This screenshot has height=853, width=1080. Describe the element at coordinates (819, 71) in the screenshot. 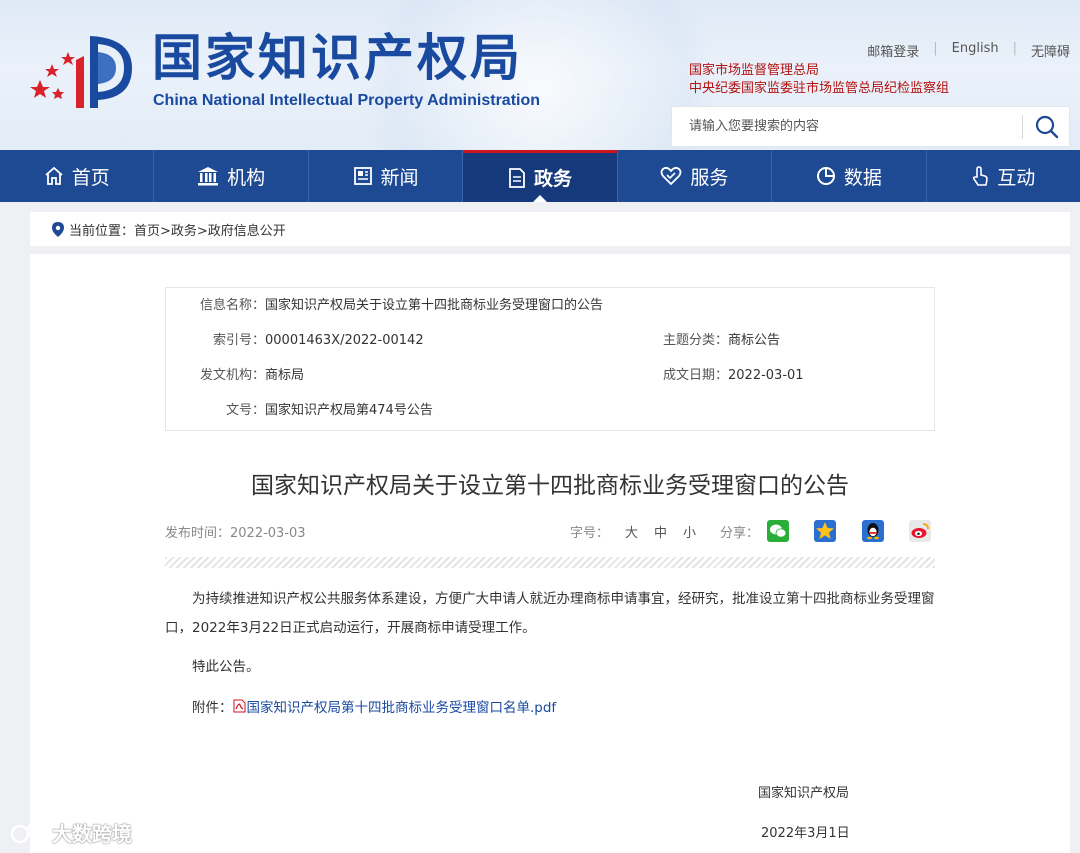

I see `samr-link: 国家市场监督管理总局` at that location.